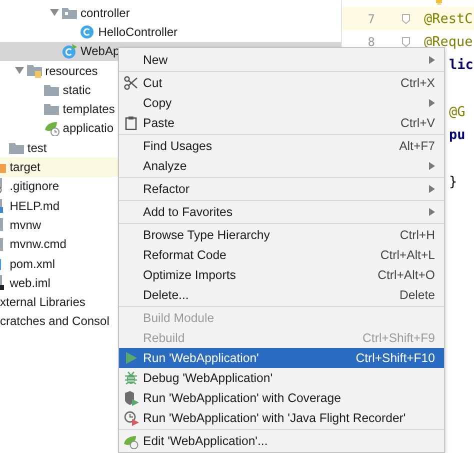 This screenshot has width=474, height=453. What do you see at coordinates (448, 42) in the screenshot?
I see `code-text: @Reque` at bounding box center [448, 42].